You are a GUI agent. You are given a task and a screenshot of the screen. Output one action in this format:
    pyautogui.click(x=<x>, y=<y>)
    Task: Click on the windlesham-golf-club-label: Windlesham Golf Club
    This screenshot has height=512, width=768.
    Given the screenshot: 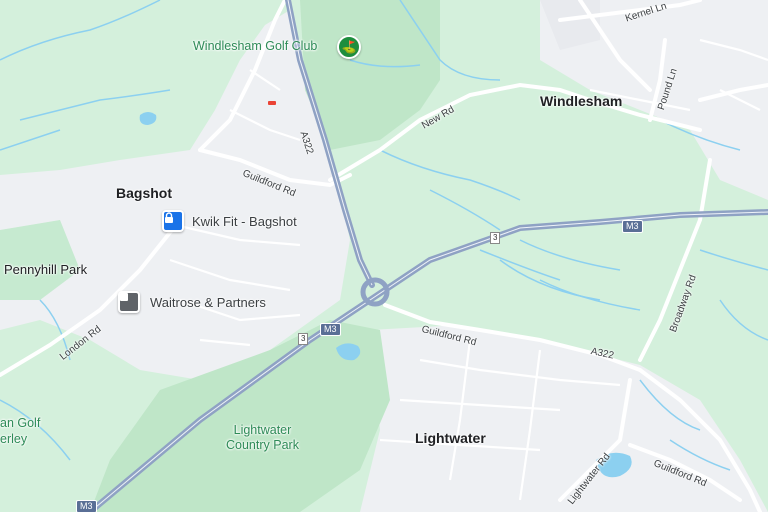 What is the action you would take?
    pyautogui.click(x=255, y=46)
    